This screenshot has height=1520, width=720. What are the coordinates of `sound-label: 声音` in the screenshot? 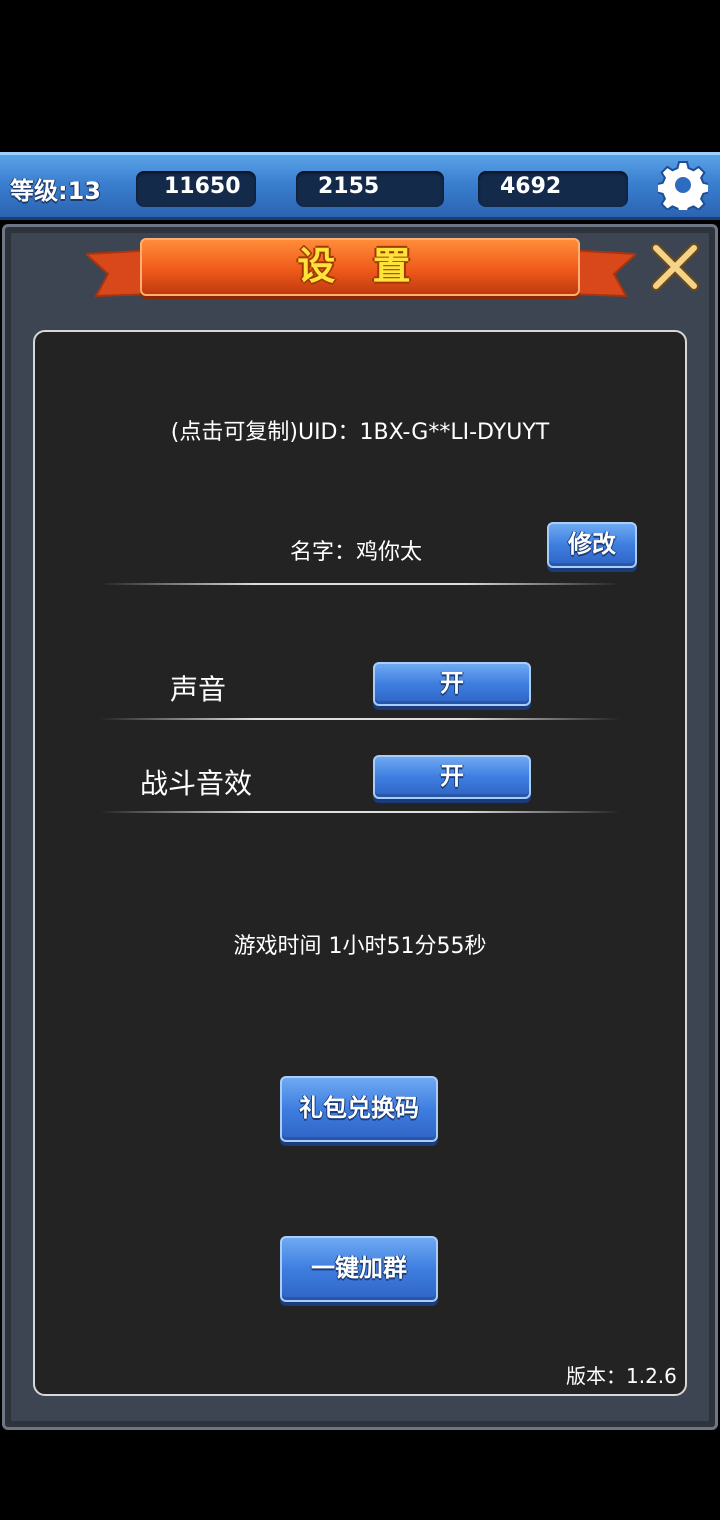 It's located at (198, 689).